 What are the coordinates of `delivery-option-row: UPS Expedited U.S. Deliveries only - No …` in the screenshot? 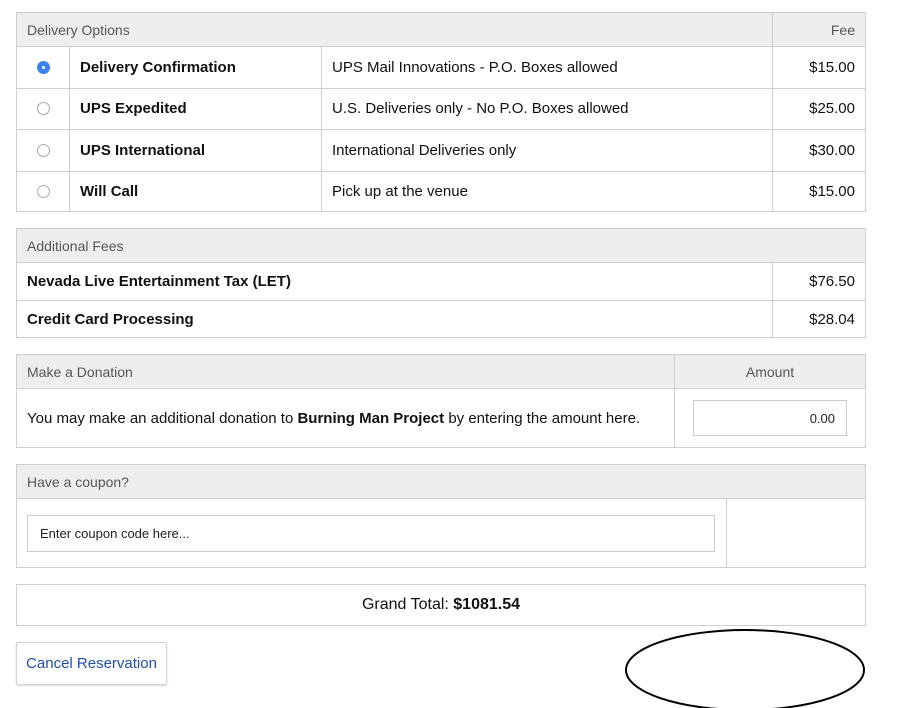 It's located at (441, 108).